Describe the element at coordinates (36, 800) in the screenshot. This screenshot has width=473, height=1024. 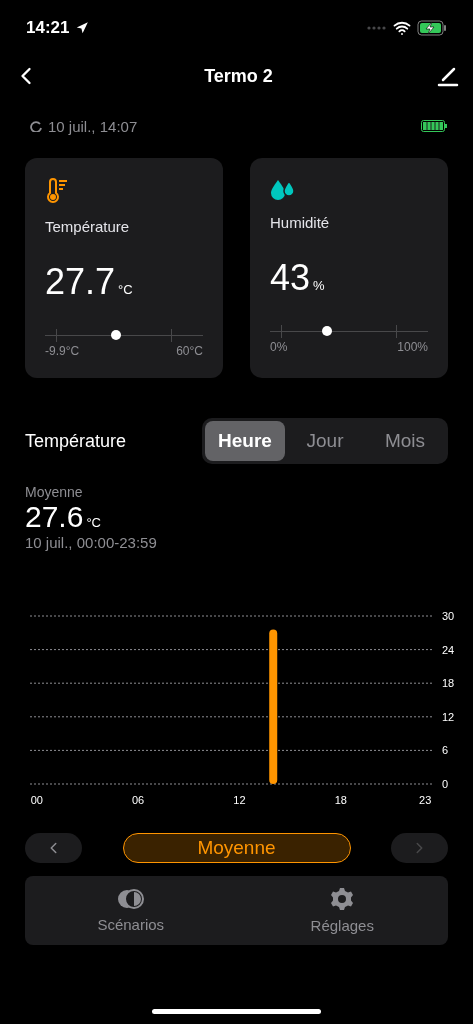
I see `axis-label: 00` at that location.